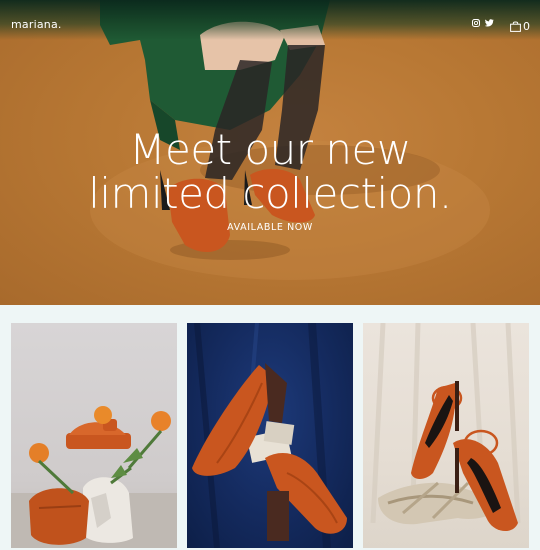 The image size is (540, 550). Describe the element at coordinates (270, 227) in the screenshot. I see `available-now-link: AVAILABLE NOW` at that location.